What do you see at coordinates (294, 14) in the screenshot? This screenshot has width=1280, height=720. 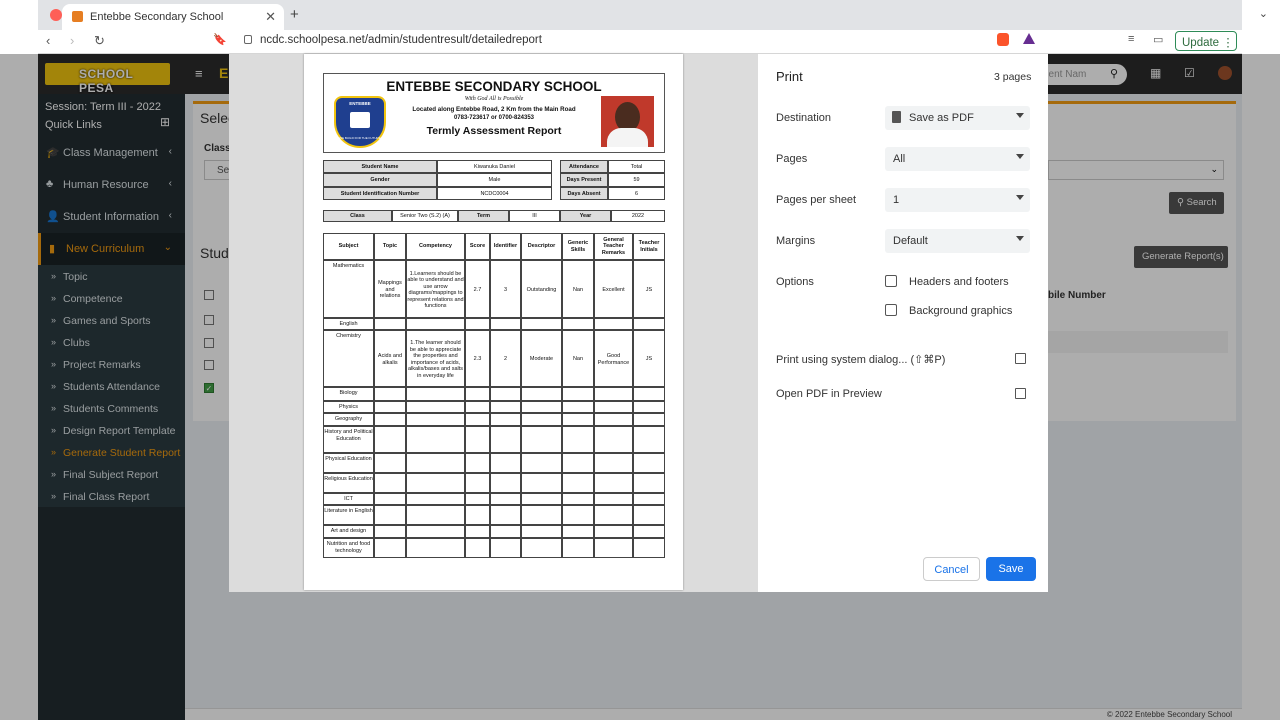 I see `new-tab-icon: +` at bounding box center [294, 14].